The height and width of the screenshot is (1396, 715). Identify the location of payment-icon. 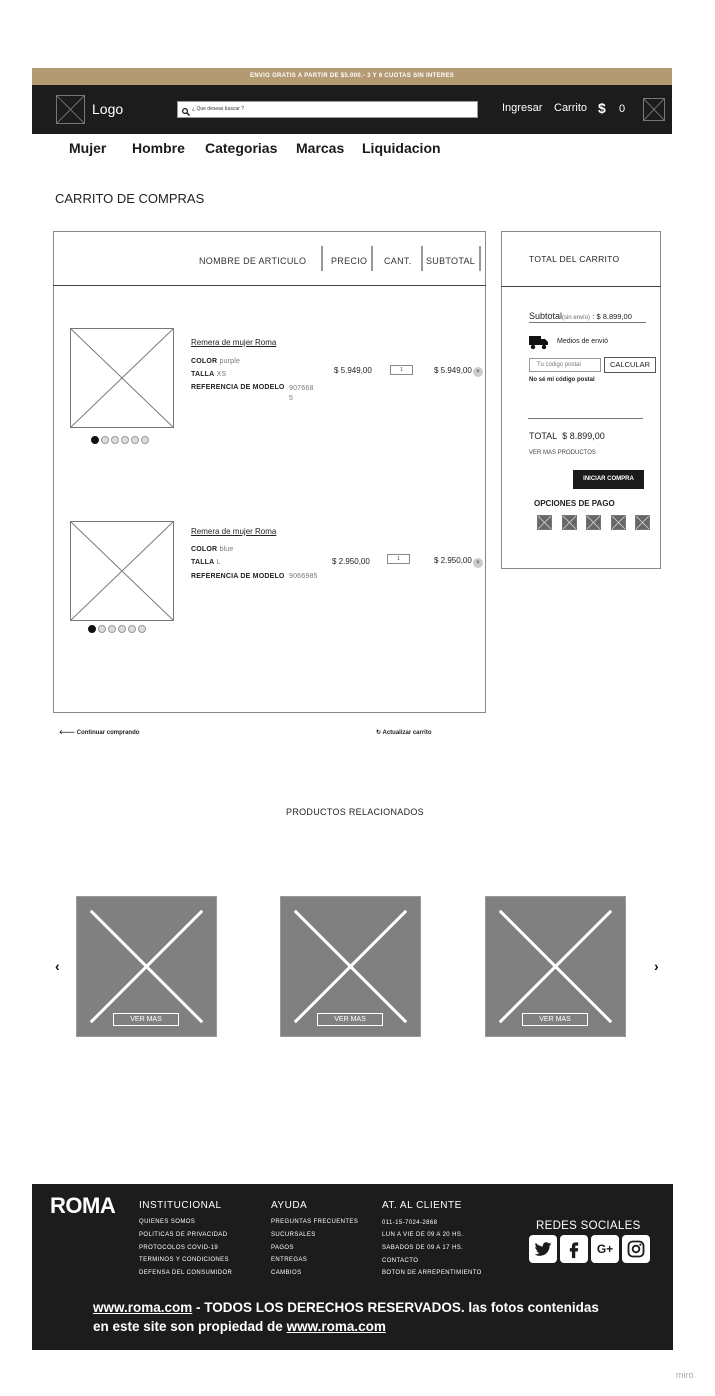
(544, 522).